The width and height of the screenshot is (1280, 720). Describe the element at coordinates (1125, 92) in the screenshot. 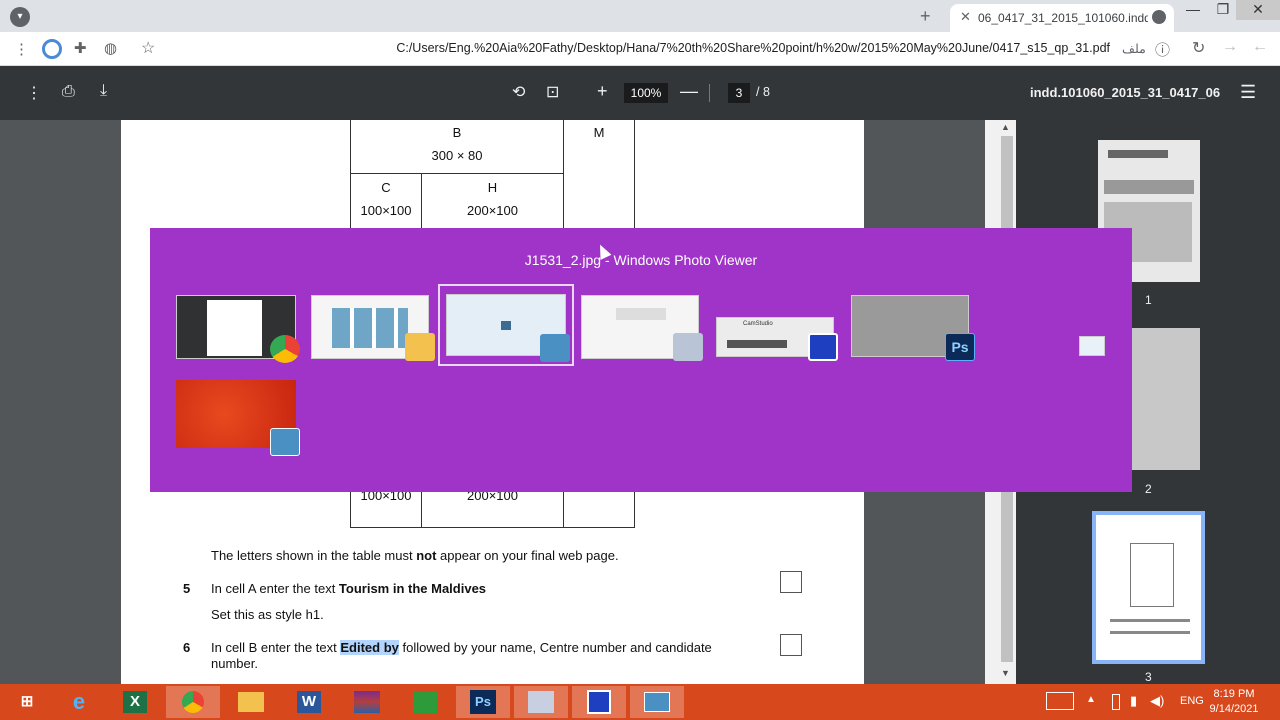

I see `document-title: indd.101060_2015_31_0417_06` at that location.